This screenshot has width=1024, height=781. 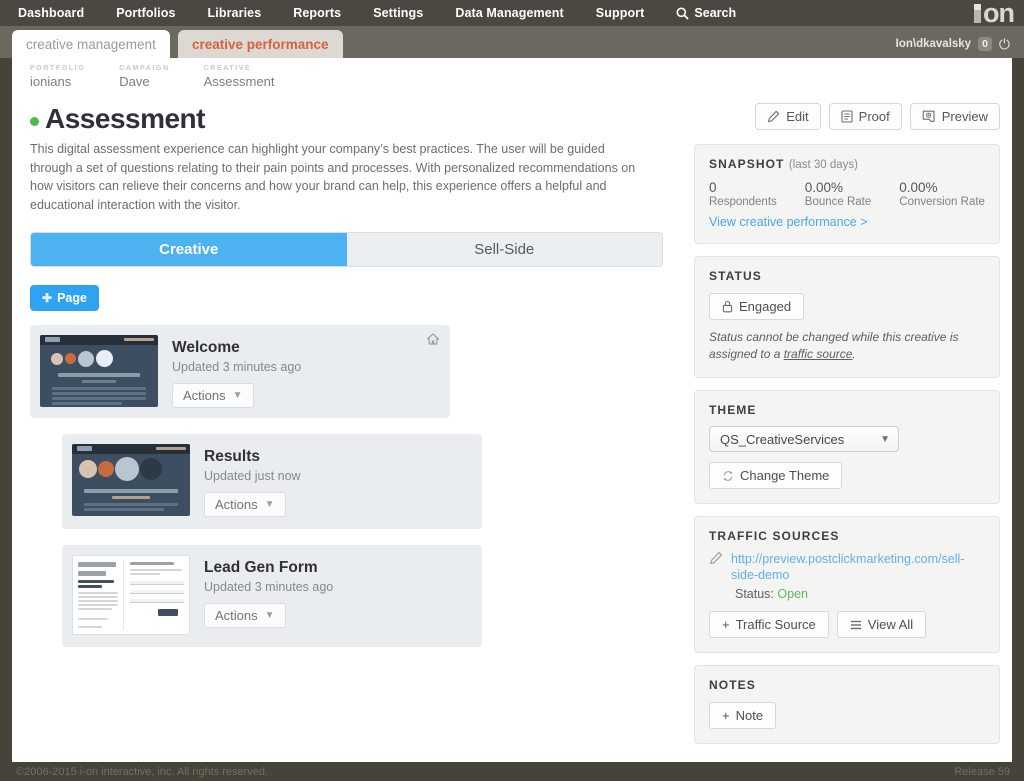 What do you see at coordinates (804, 439) in the screenshot?
I see `theme-select: QS_CreativeServices ▼` at bounding box center [804, 439].